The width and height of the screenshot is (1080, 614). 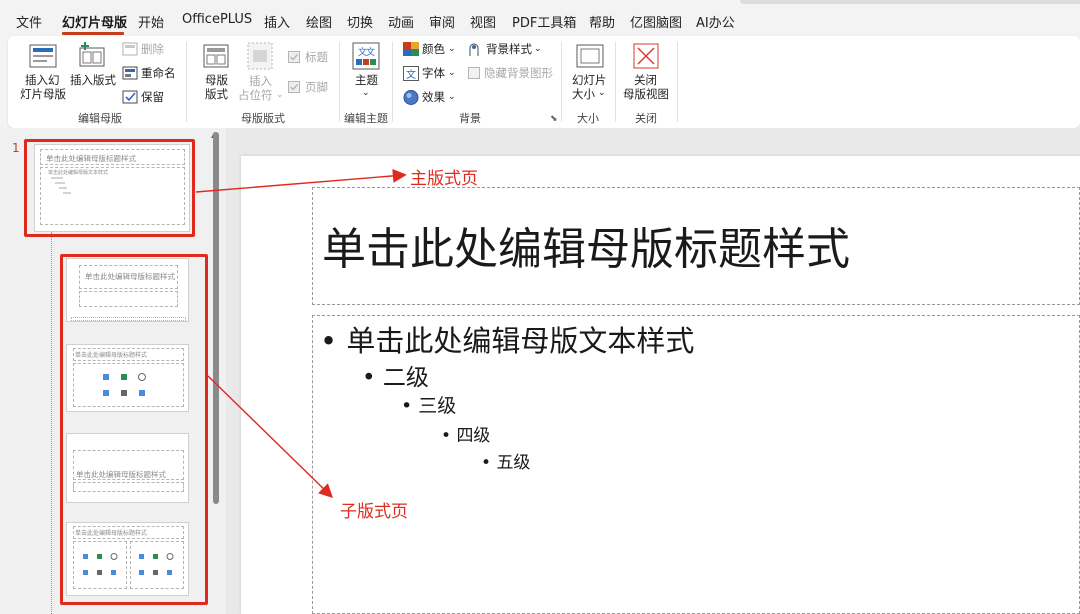 I want to click on arrow-to-child-label, so click(x=270, y=436).